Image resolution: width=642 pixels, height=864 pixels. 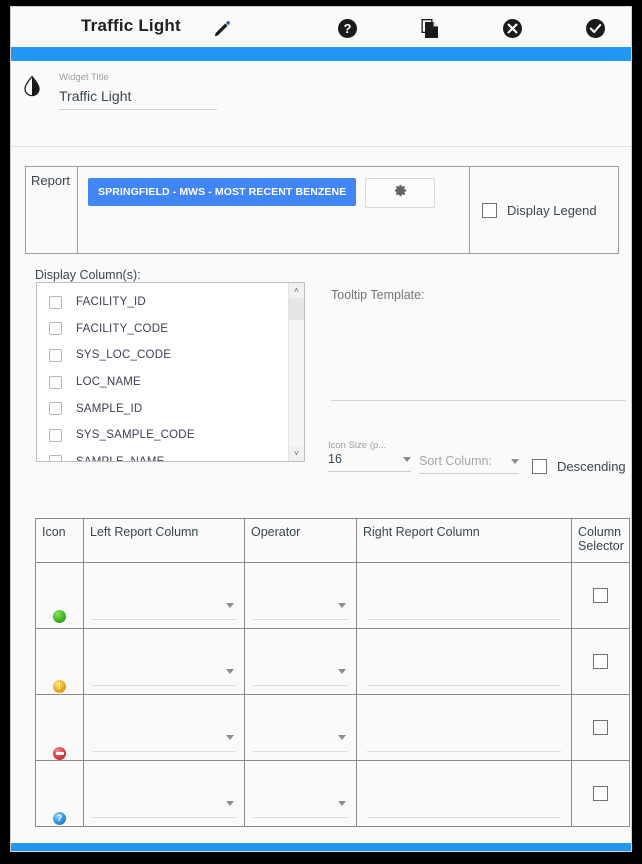 I want to click on icon-size-field: Icon Size (p... 16, so click(x=369, y=455).